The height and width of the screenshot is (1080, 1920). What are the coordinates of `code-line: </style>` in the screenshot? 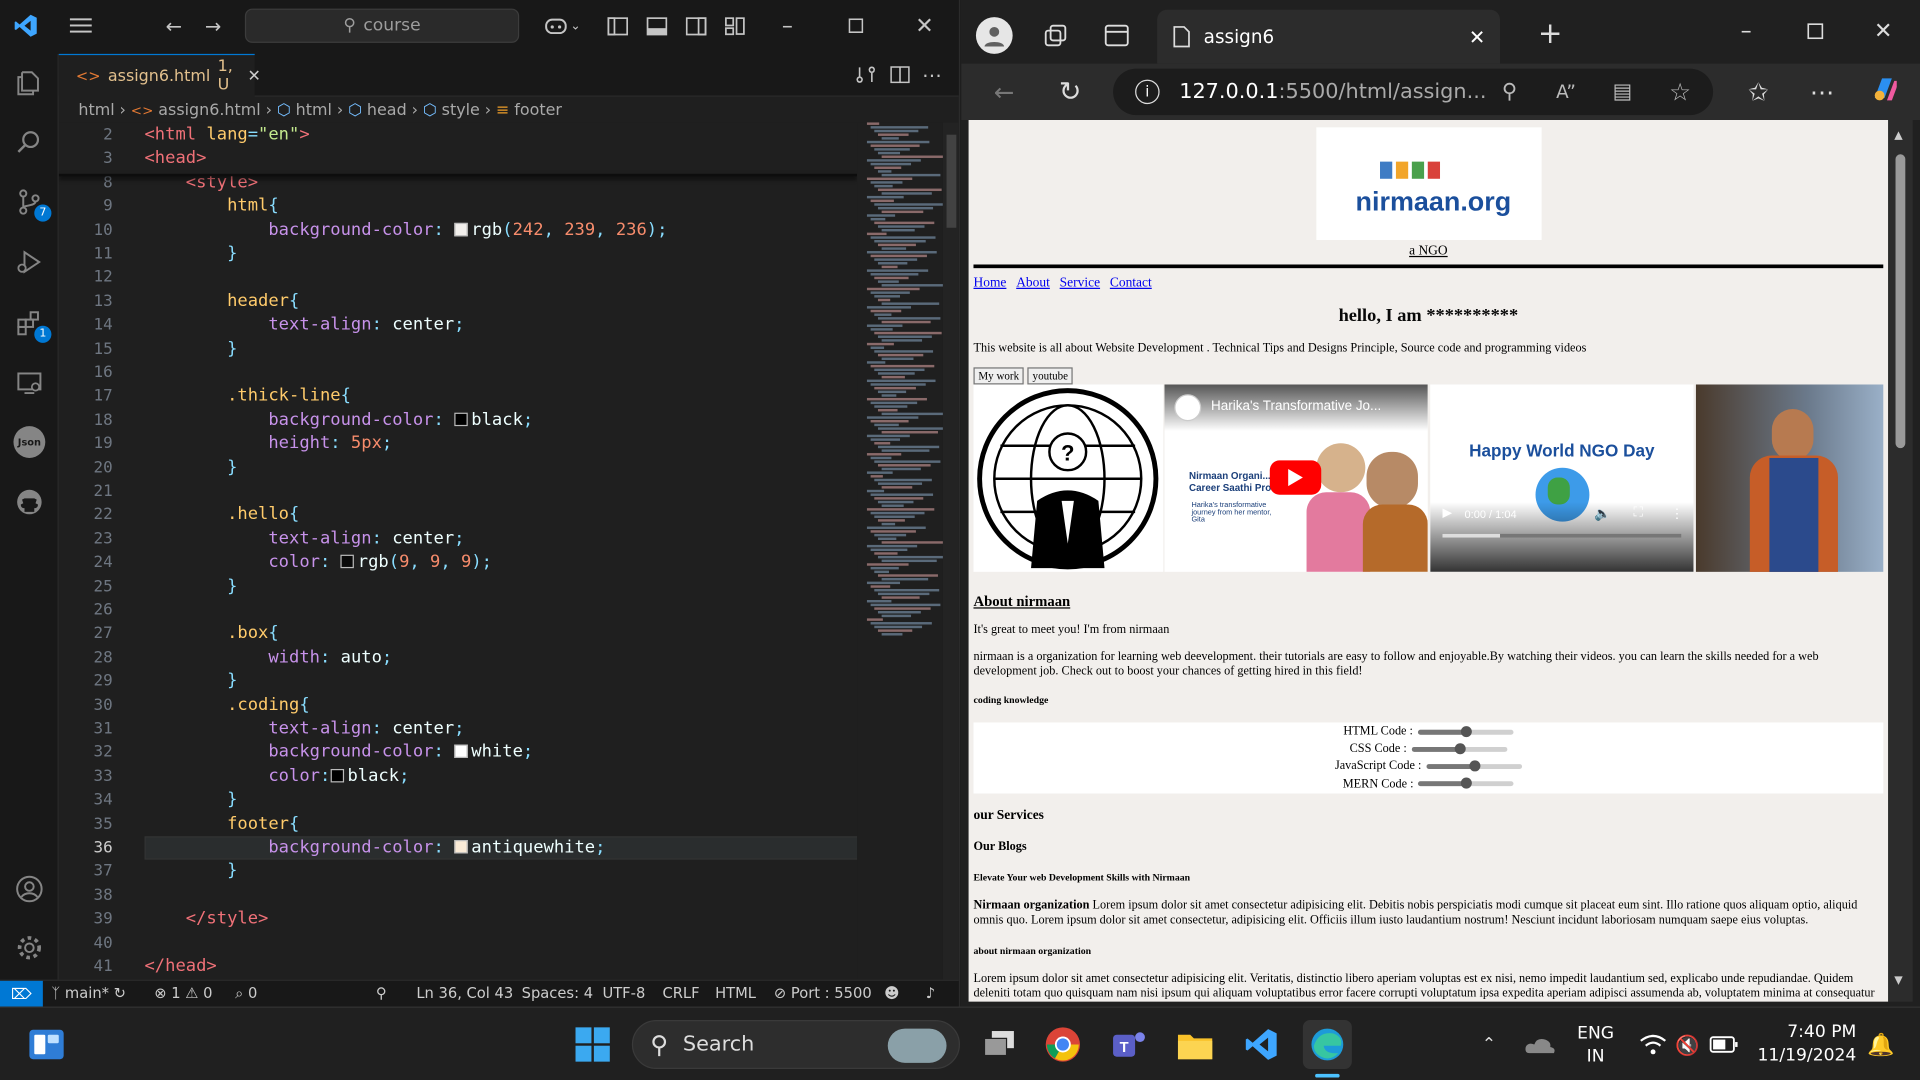 It's located at (206, 920).